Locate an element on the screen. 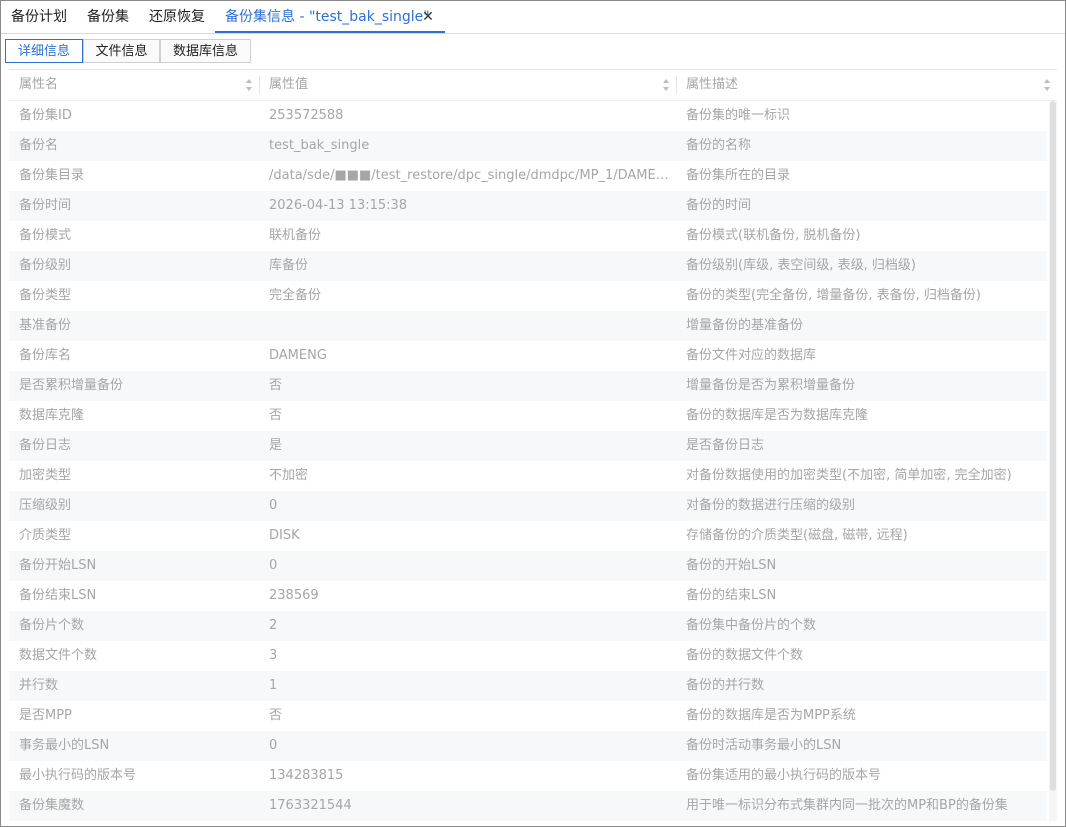  column-header-name: 属性名 is located at coordinates (134, 85).